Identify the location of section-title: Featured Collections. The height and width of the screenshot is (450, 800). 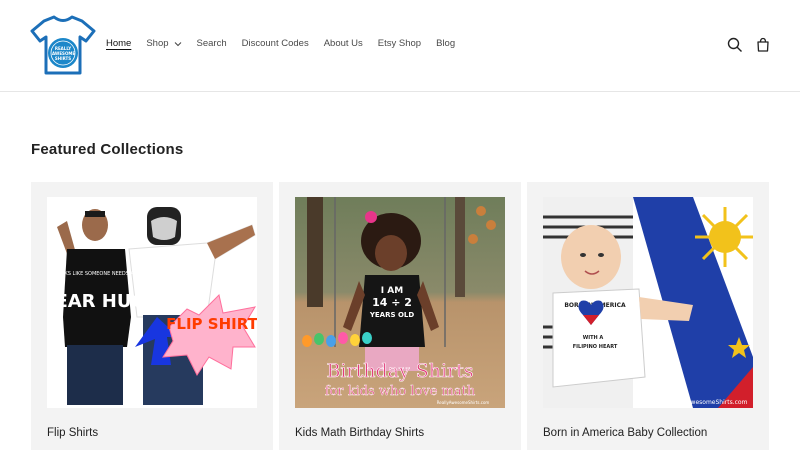
(107, 149).